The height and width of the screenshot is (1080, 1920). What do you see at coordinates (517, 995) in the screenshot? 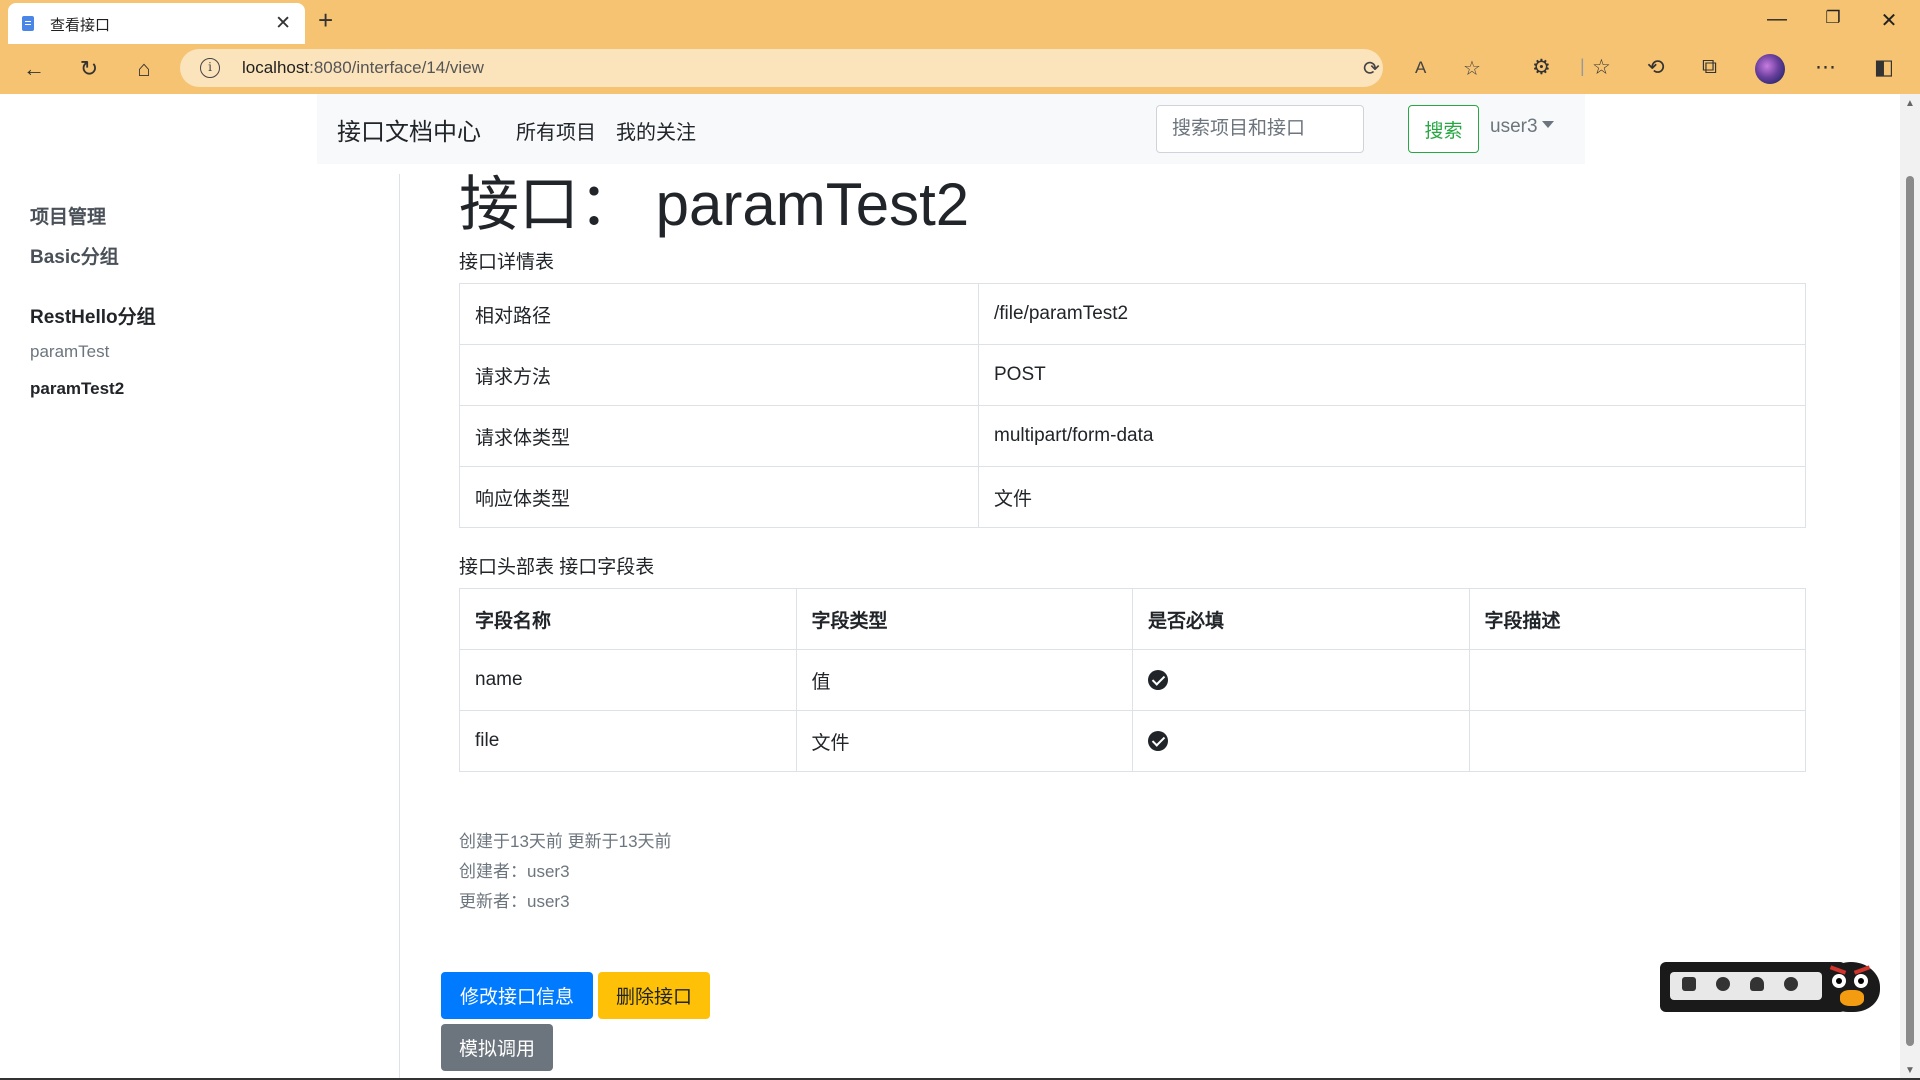
I see `edit-interface-button: 修改接口信息` at bounding box center [517, 995].